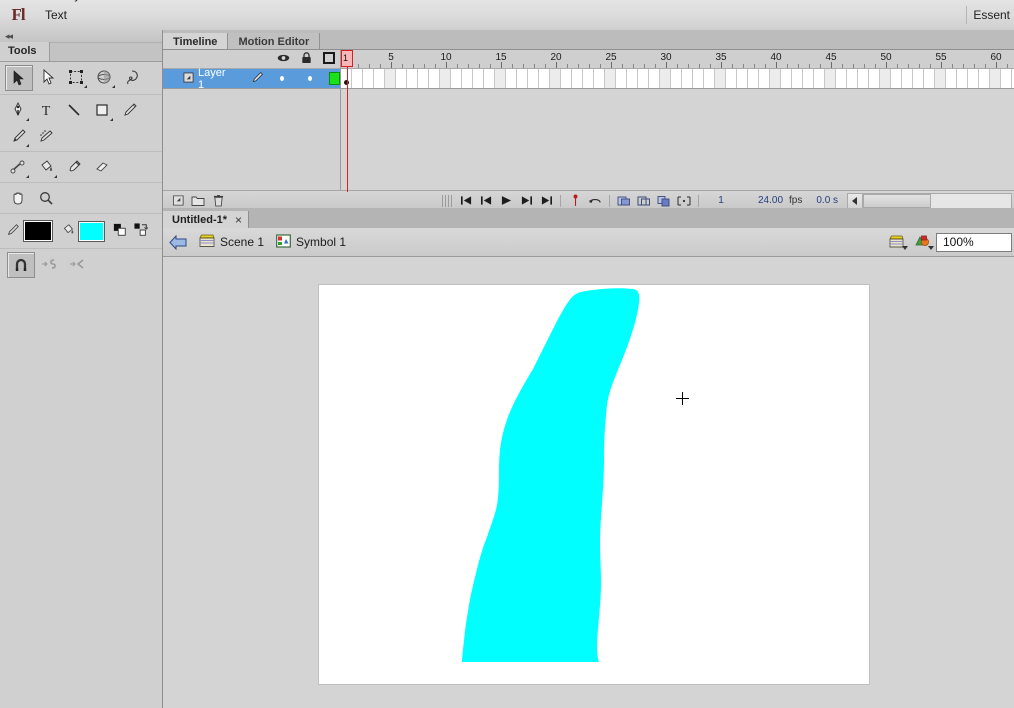  Describe the element at coordinates (91, 231) in the screenshot. I see `fill-color-swatch` at that location.